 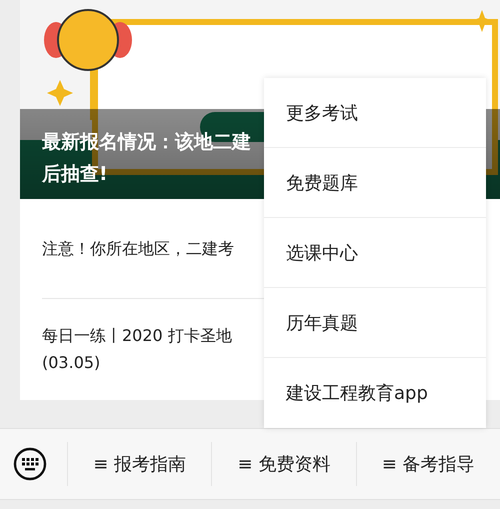 I want to click on menu-button: ≡ 免费资料, so click(x=283, y=464).